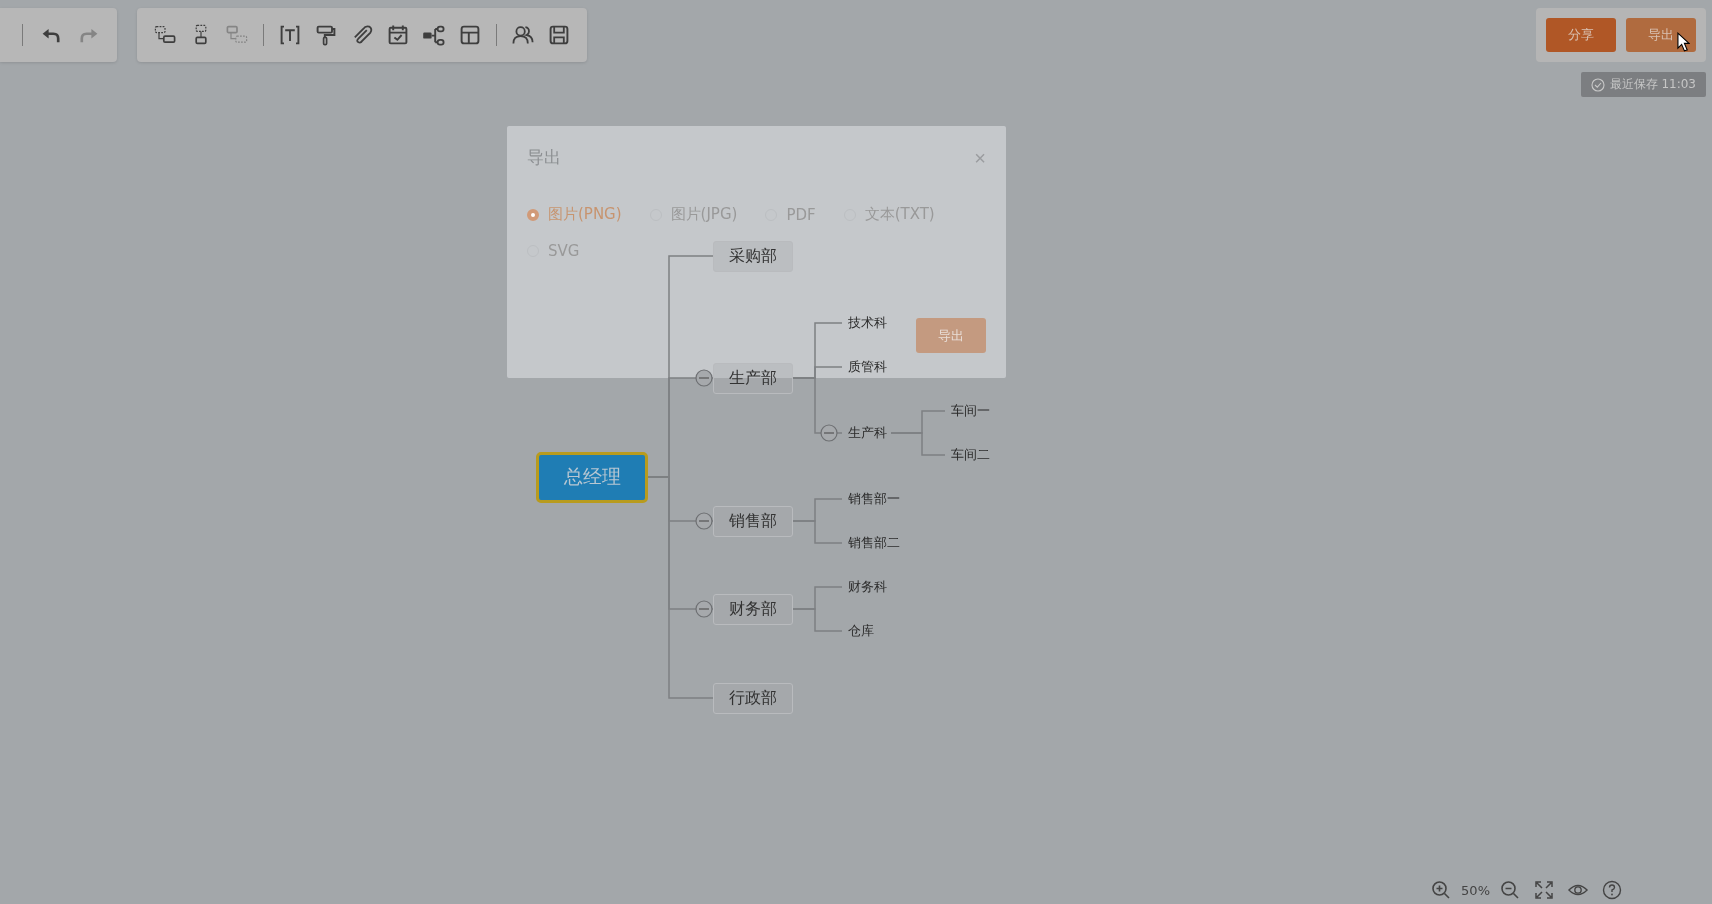 This screenshot has width=1712, height=904. What do you see at coordinates (970, 455) in the screenshot?
I see `subtopic-label: 车间二` at bounding box center [970, 455].